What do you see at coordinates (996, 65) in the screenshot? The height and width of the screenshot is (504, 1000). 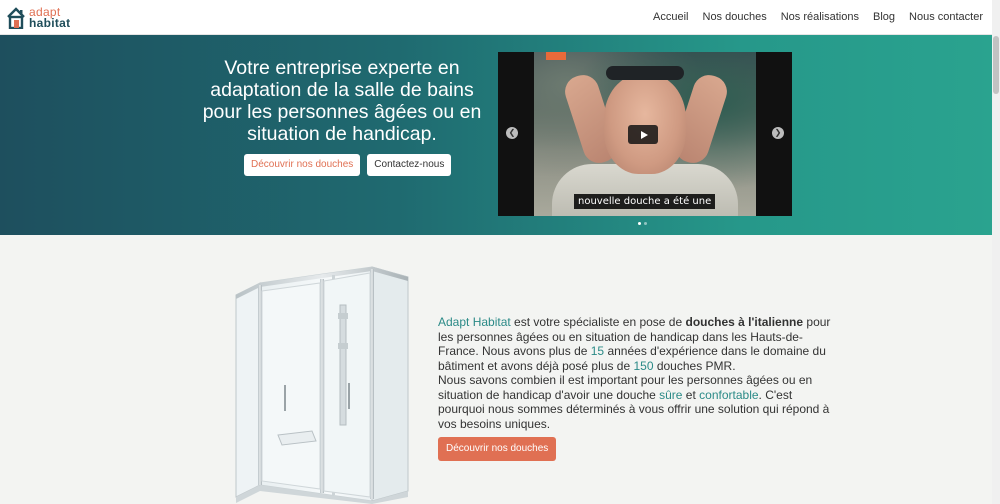 I see `scrollbar-thumb` at bounding box center [996, 65].